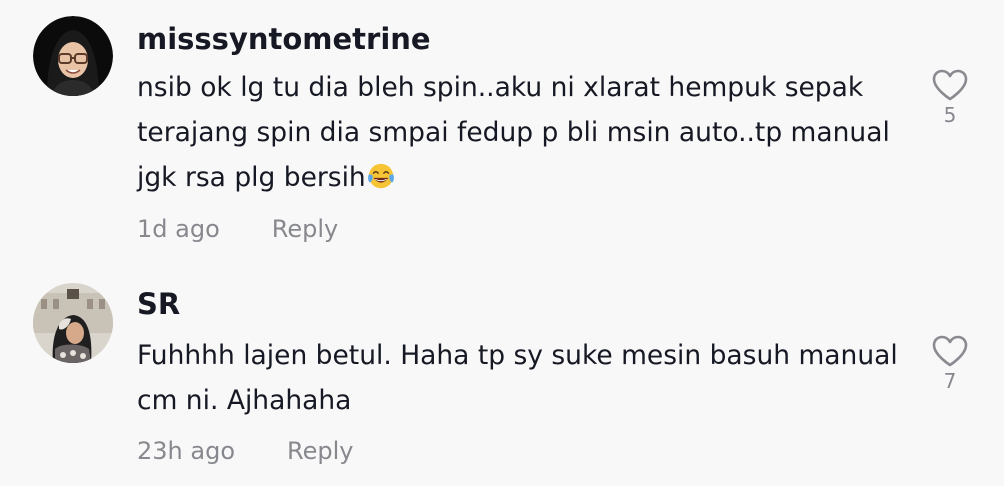 This screenshot has height=486, width=1004. I want to click on comment-username: SR, so click(158, 304).